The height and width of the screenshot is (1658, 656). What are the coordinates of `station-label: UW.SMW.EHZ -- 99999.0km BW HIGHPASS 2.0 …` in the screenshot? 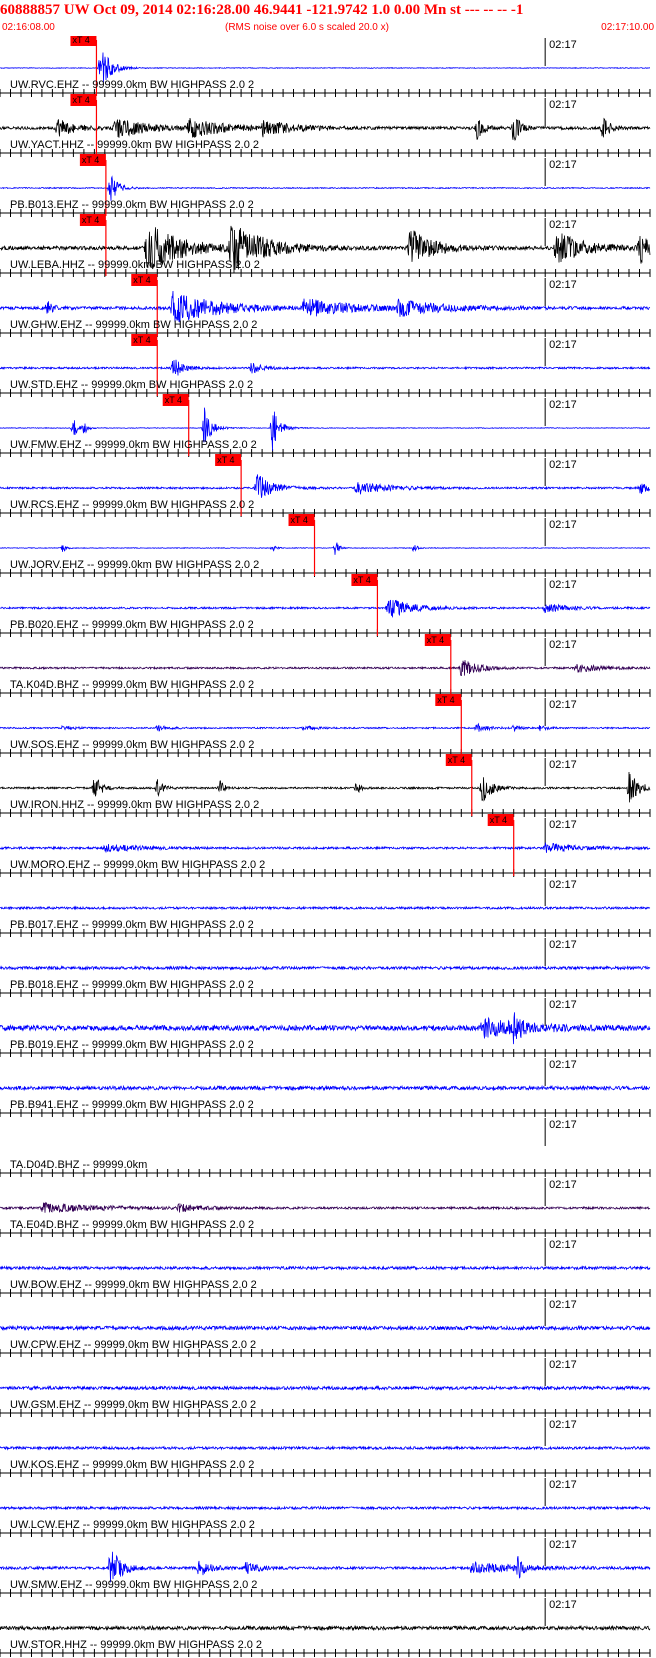 It's located at (133, 1585).